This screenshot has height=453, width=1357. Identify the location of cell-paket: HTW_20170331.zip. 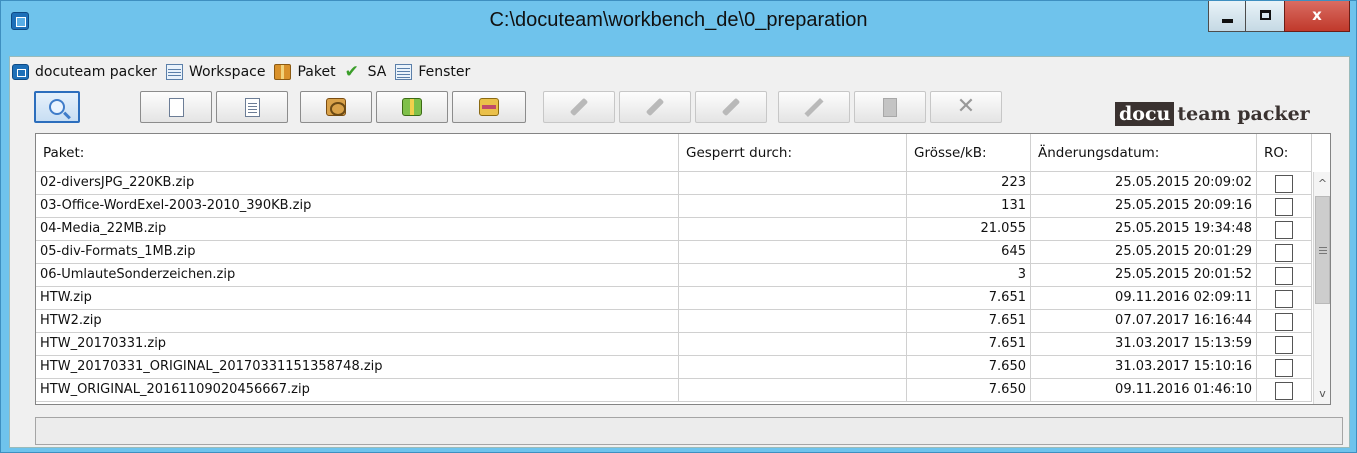
(357, 344).